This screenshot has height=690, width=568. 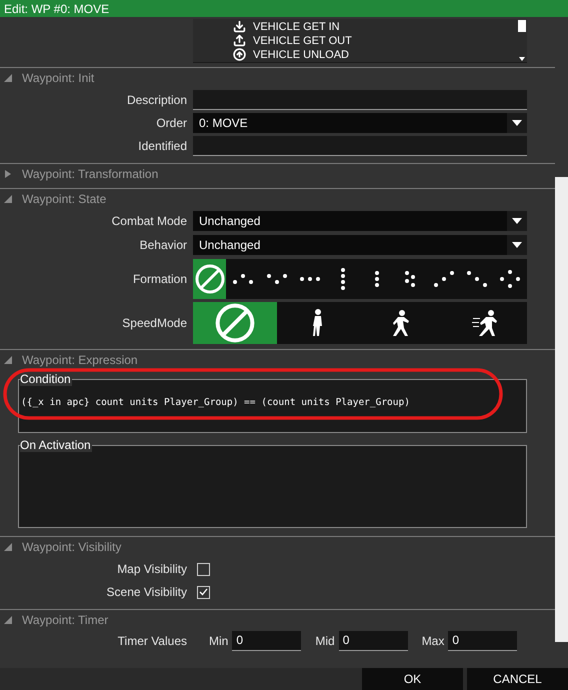 What do you see at coordinates (239, 40) in the screenshot?
I see `upload-icon` at bounding box center [239, 40].